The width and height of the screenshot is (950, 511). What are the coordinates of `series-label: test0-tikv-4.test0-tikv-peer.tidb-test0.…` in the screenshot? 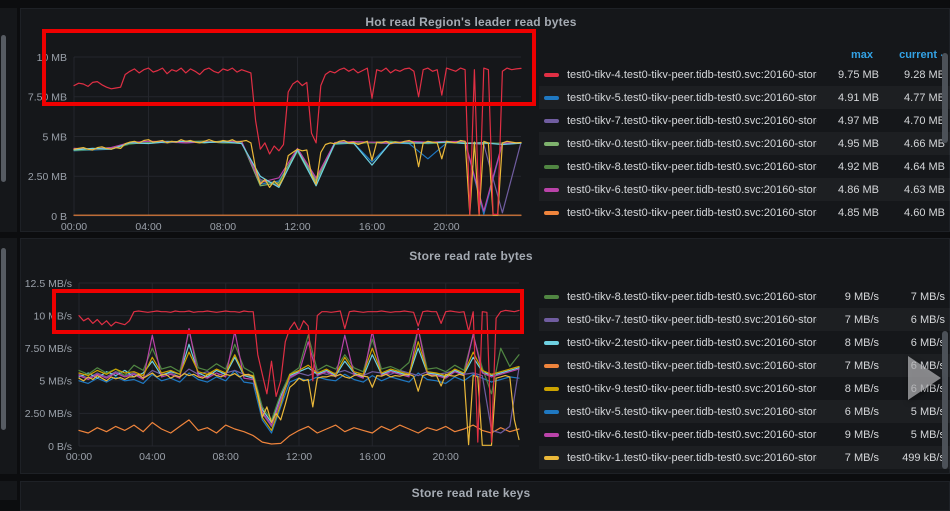 It's located at (692, 75).